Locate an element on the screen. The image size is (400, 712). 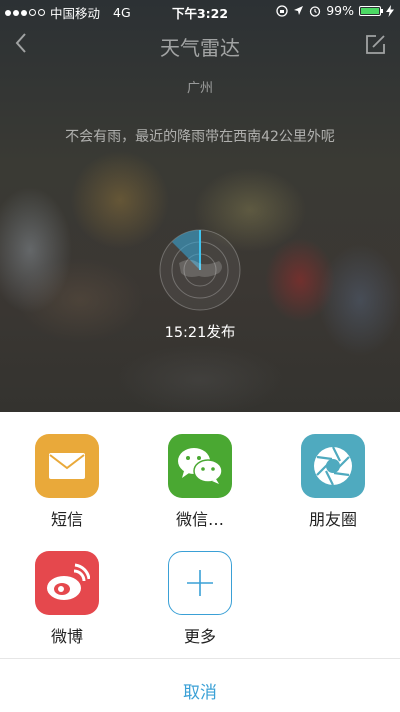
more-tile is located at coordinates (200, 583).